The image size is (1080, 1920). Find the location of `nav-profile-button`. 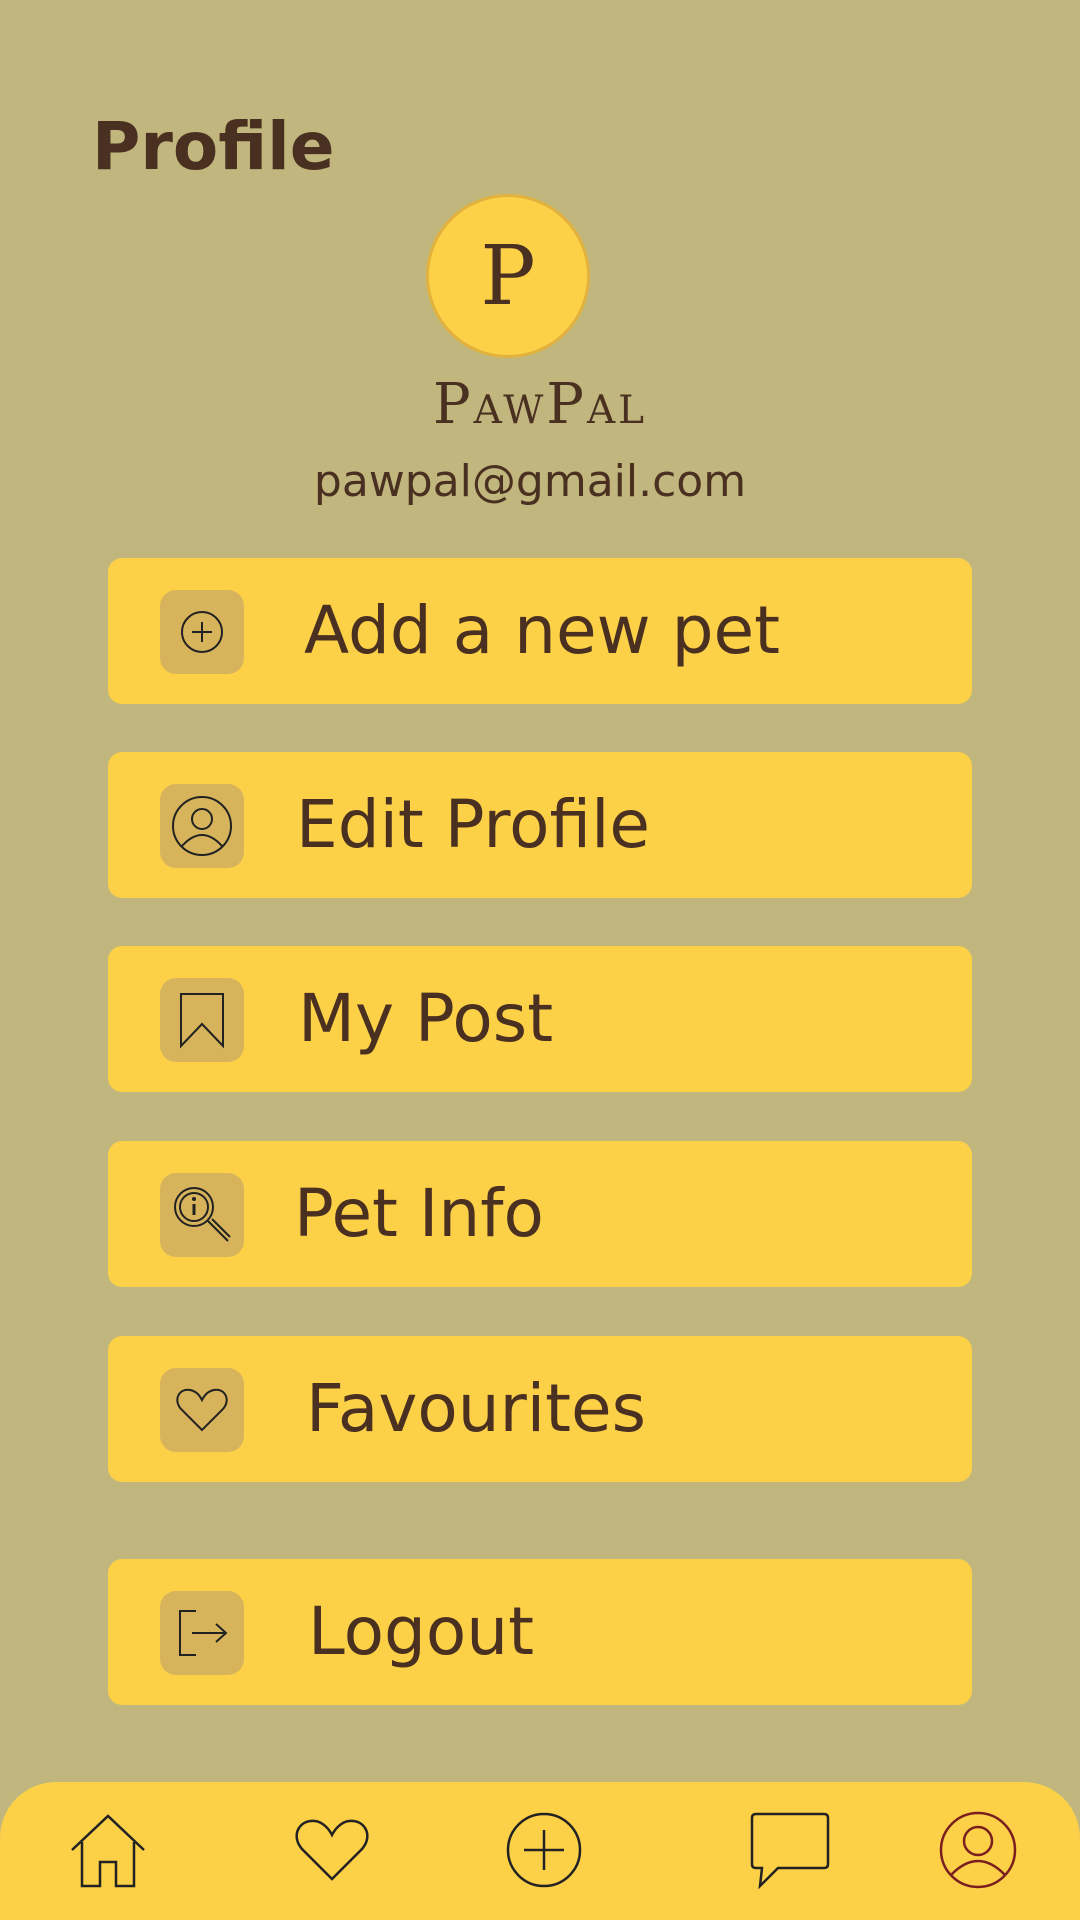

nav-profile-button is located at coordinates (978, 1852).